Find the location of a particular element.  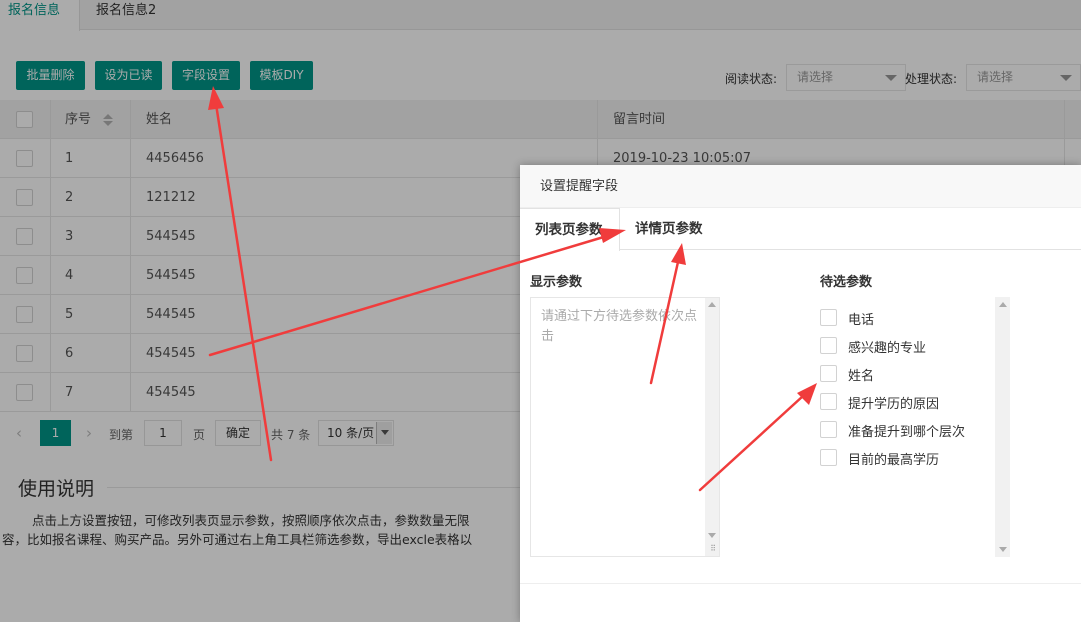

display-params-placeholder: 请通过下方待选参数依次点击 is located at coordinates (619, 326).